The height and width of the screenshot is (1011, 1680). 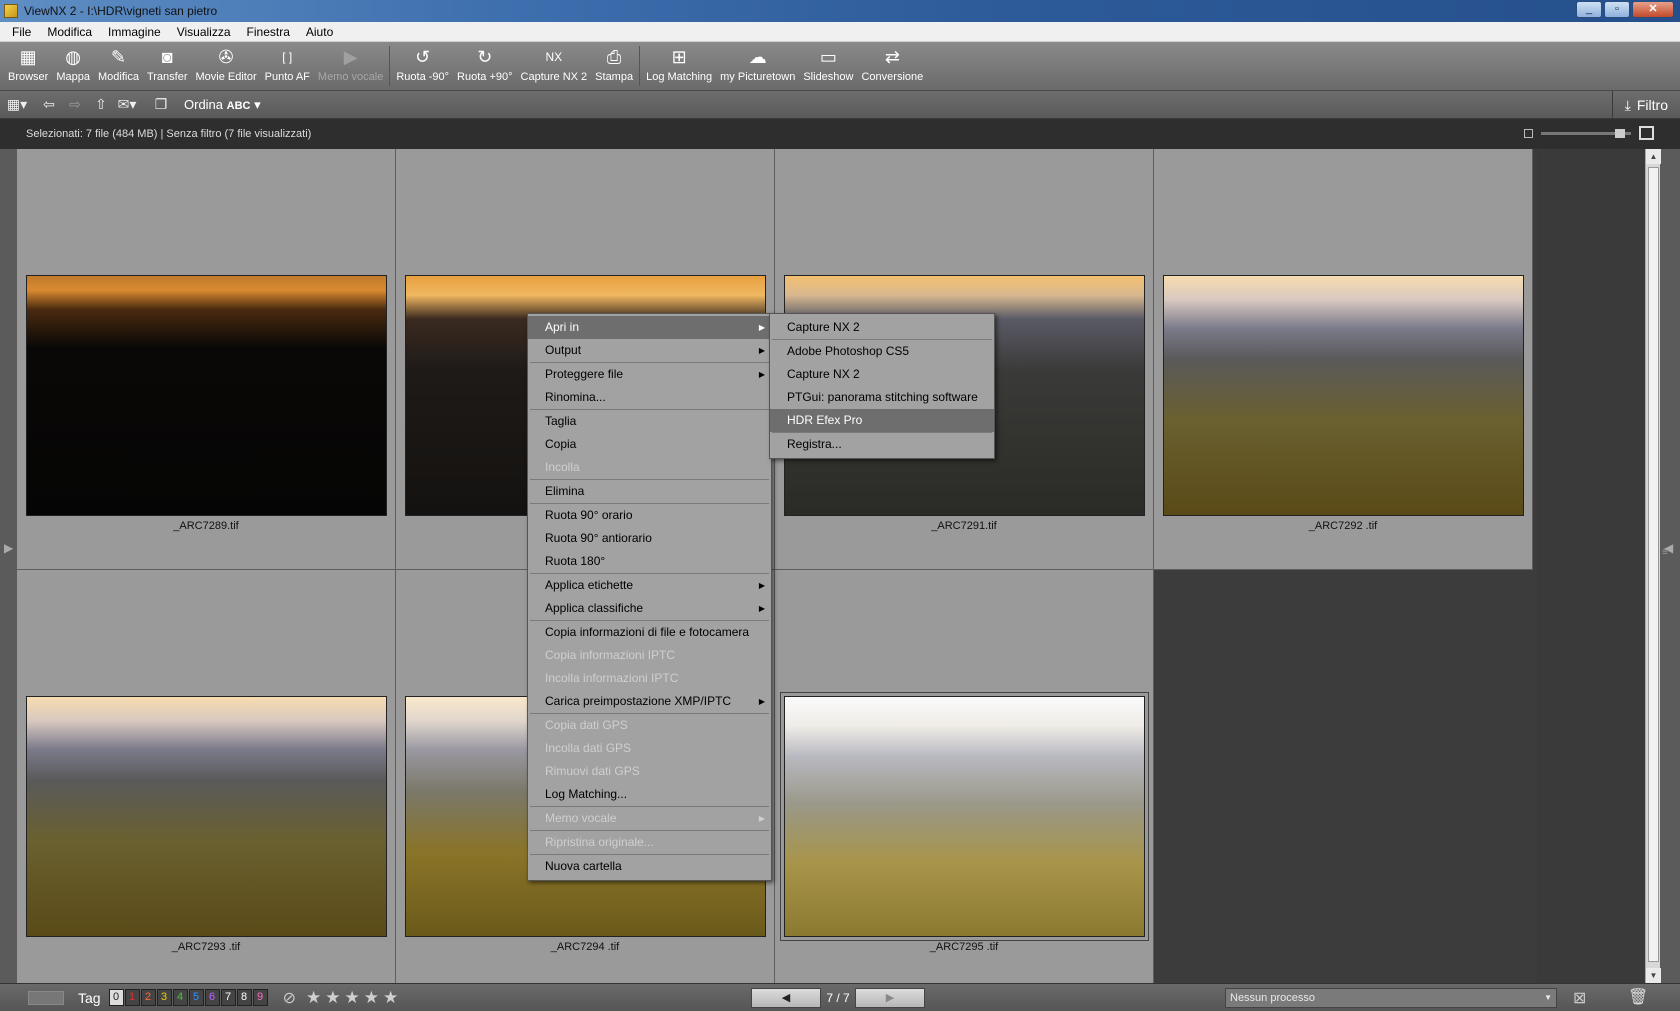 I want to click on cancel-process-icon: ⊠, so click(x=1579, y=998).